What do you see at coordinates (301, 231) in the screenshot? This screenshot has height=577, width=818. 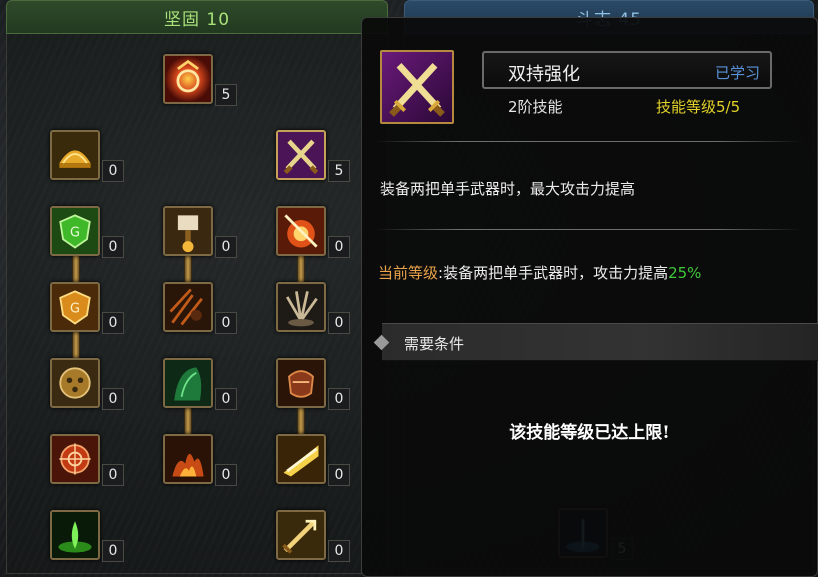 I see `skill-fire-slash-icon` at bounding box center [301, 231].